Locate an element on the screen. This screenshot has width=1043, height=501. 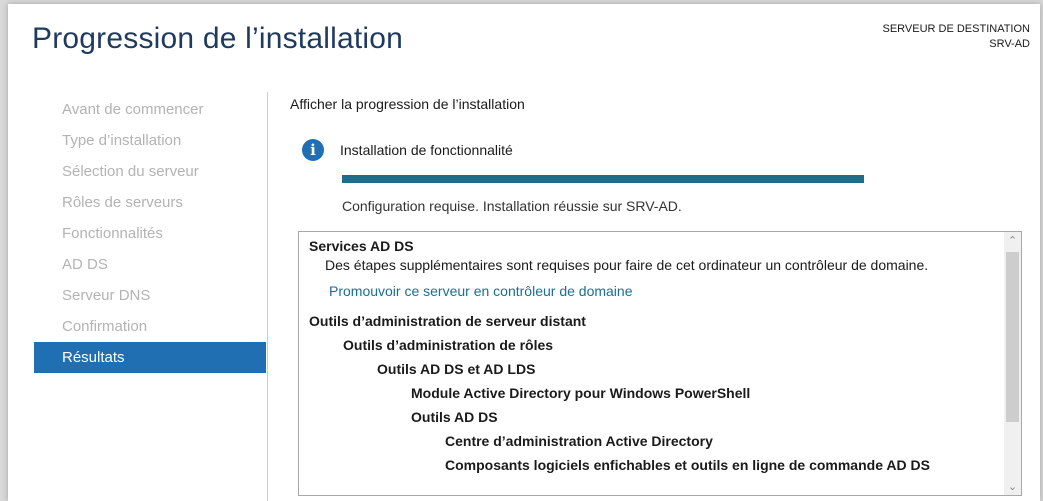
page-title: Progression de l’installation is located at coordinates (218, 38).